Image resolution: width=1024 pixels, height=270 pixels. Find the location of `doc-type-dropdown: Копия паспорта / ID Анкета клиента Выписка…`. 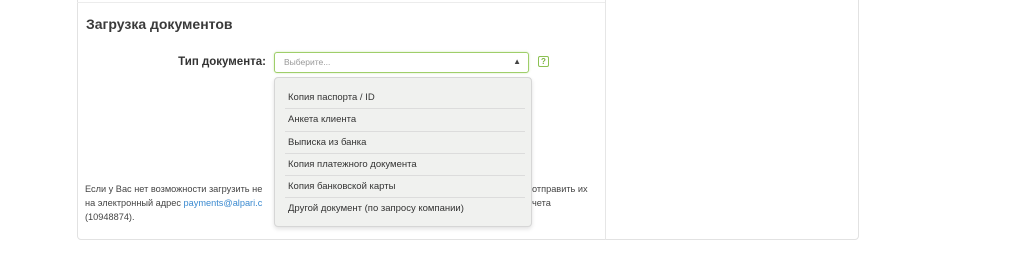

doc-type-dropdown: Копия паспорта / ID Анкета клиента Выписка… is located at coordinates (403, 152).